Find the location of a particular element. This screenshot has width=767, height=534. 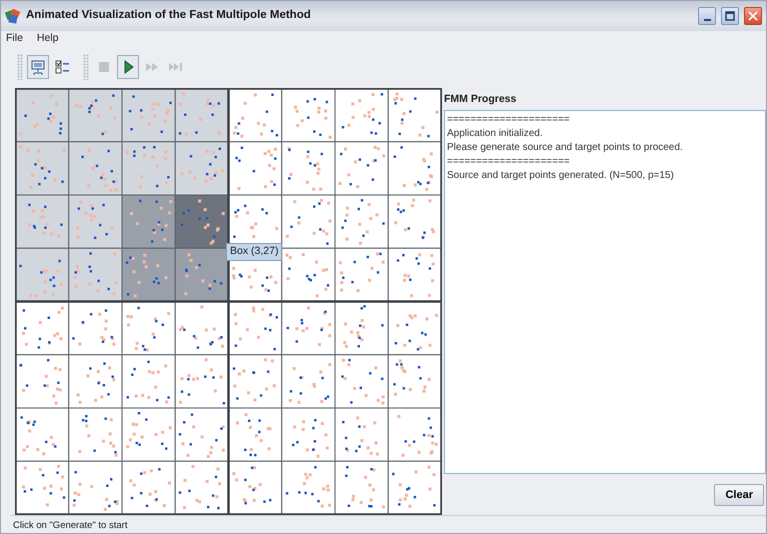

window-title: Animated Visualization of the Fast Multipole Method is located at coordinates (169, 16).